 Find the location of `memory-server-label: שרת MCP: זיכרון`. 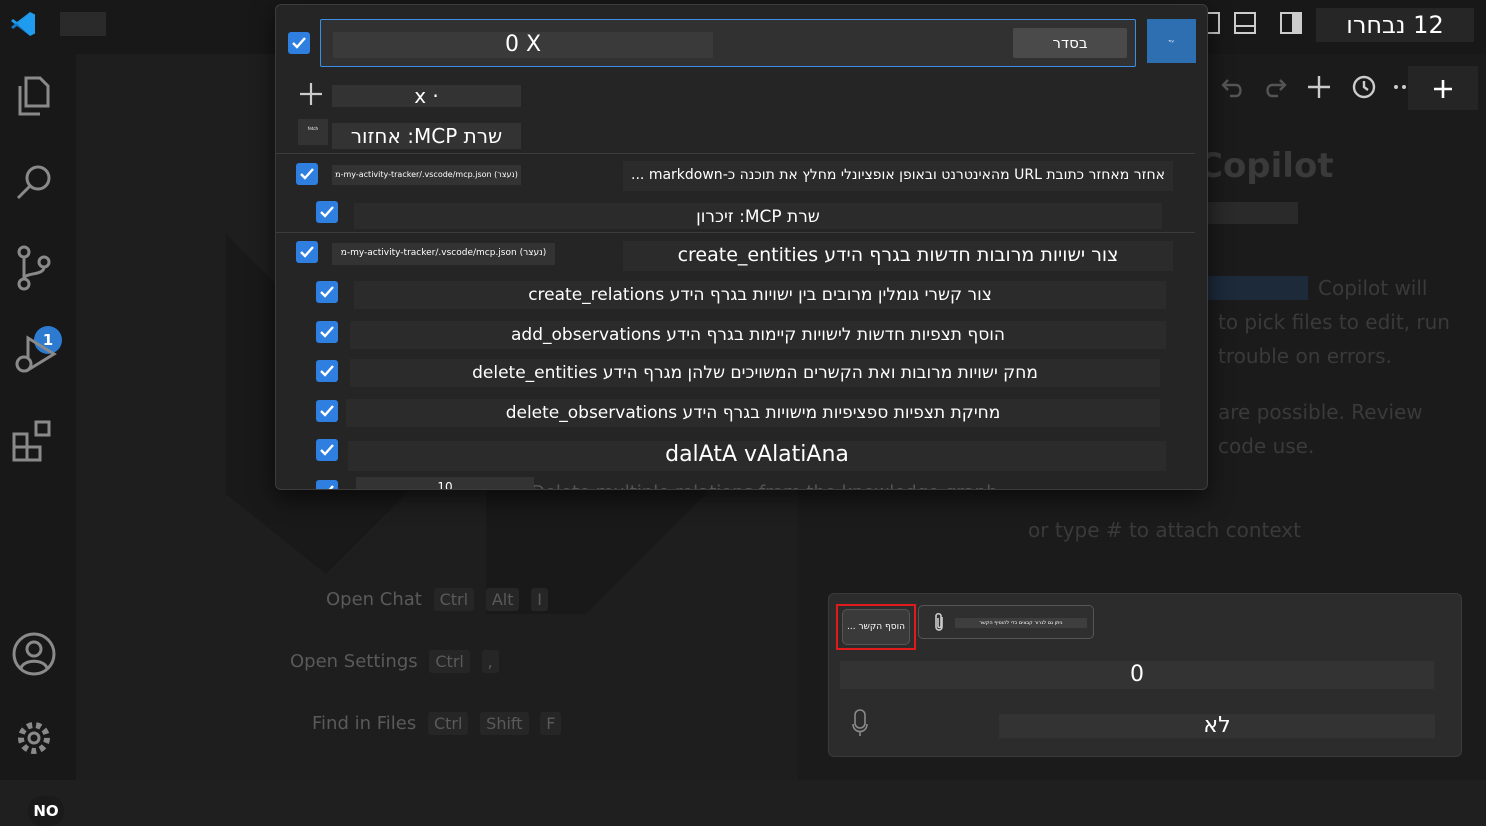

memory-server-label: שרת MCP: זיכרון is located at coordinates (758, 216).